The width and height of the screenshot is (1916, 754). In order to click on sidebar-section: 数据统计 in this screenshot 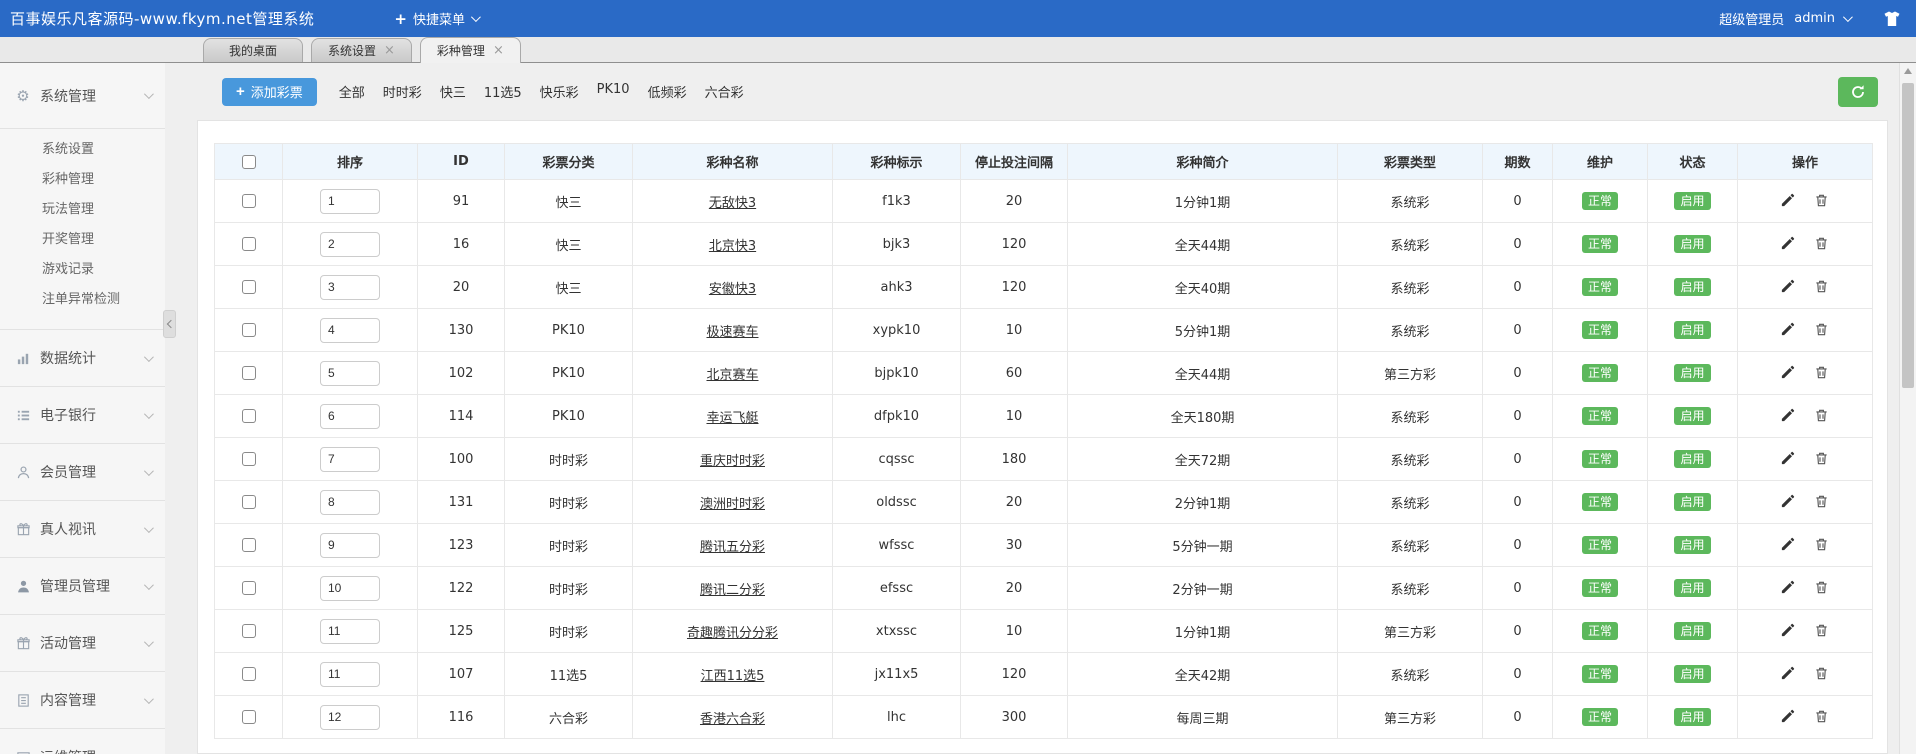, I will do `click(82, 358)`.